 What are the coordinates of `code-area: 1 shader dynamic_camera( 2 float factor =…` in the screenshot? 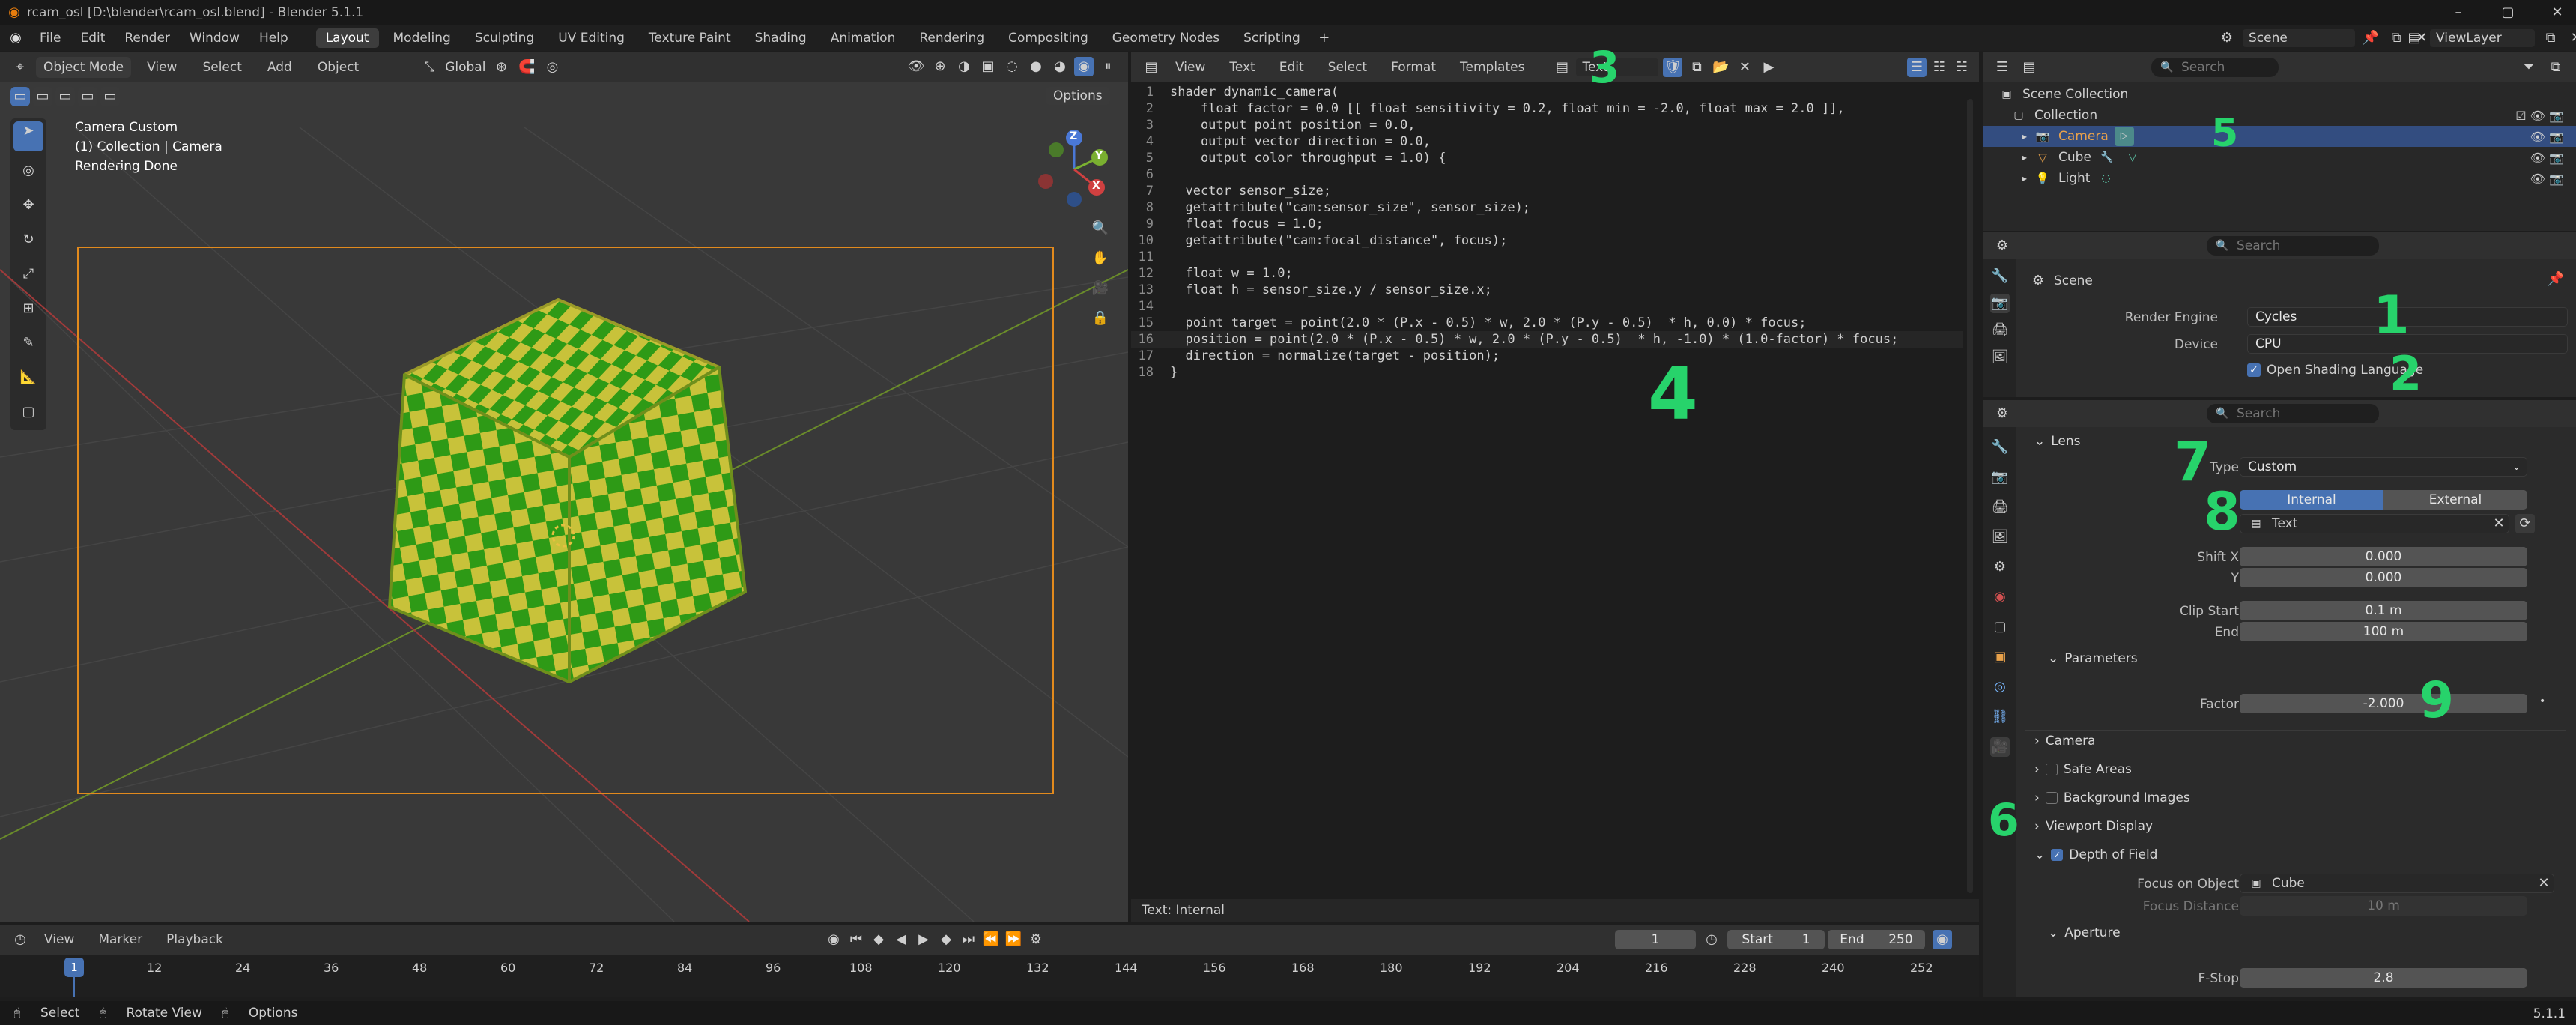 It's located at (1547, 232).